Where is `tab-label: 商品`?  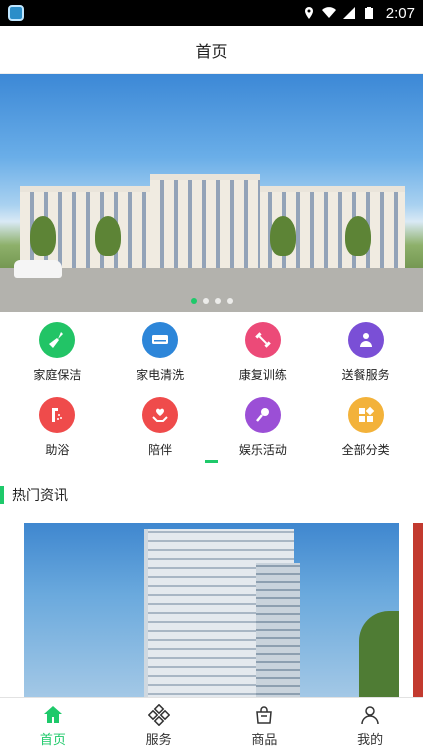 tab-label: 商品 is located at coordinates (264, 740).